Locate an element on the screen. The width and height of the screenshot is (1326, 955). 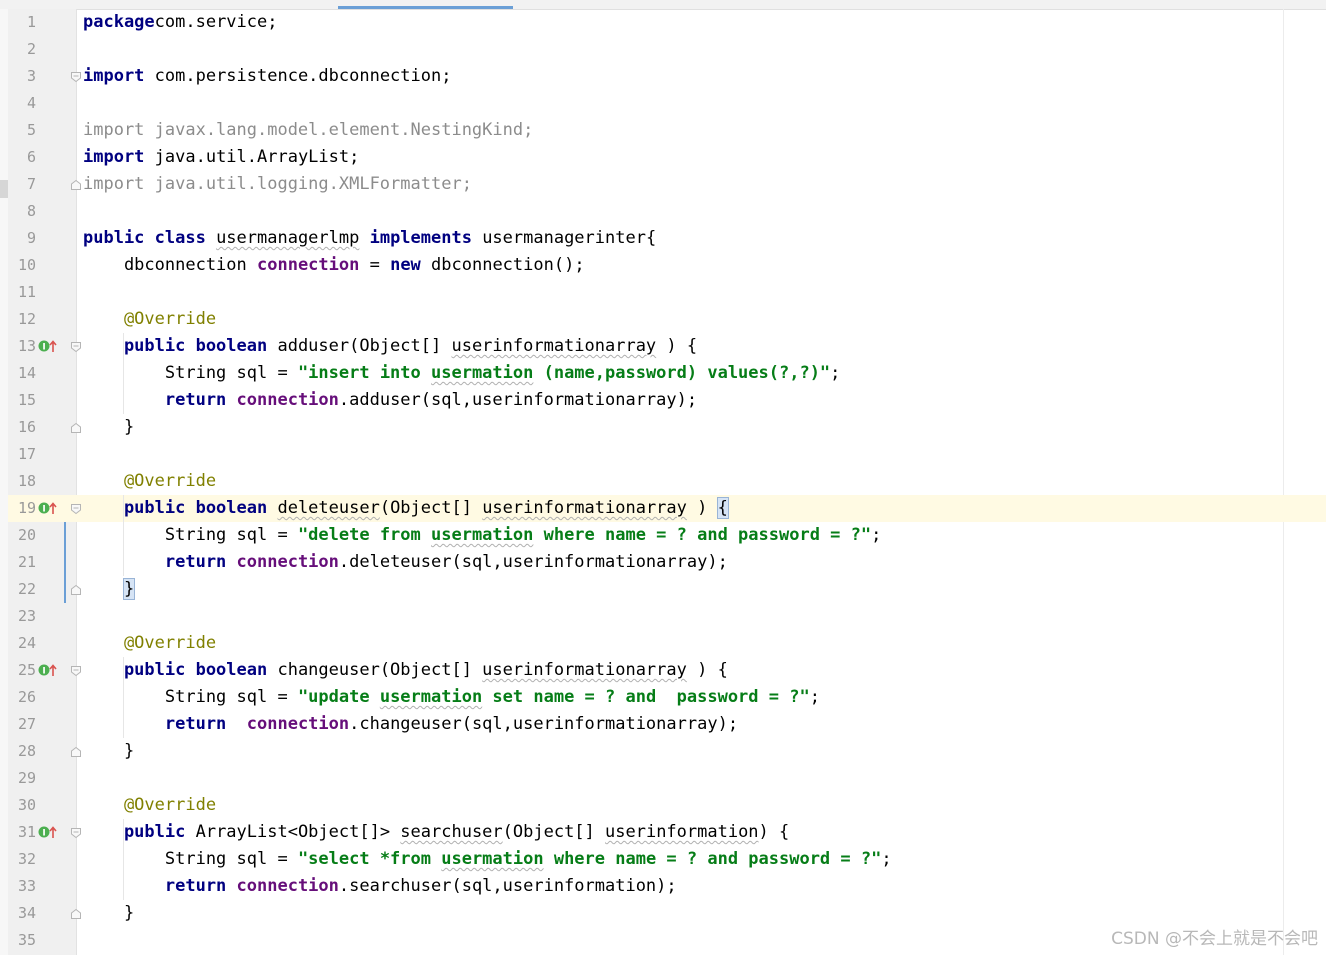
code-line: 4 is located at coordinates (667, 103).